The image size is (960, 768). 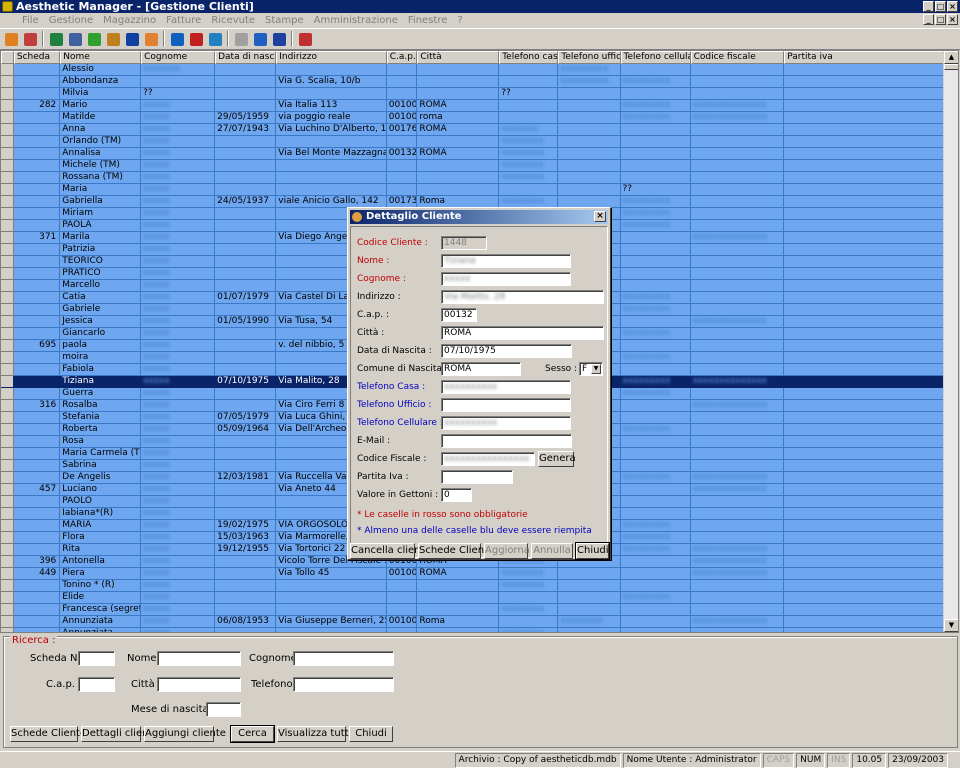 What do you see at coordinates (101, 358) in the screenshot?
I see `table-cell: moira` at bounding box center [101, 358].